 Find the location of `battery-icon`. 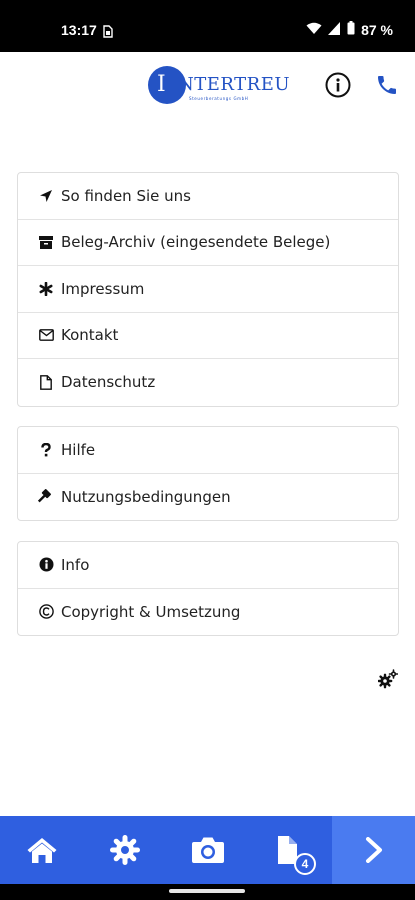

battery-icon is located at coordinates (351, 29).